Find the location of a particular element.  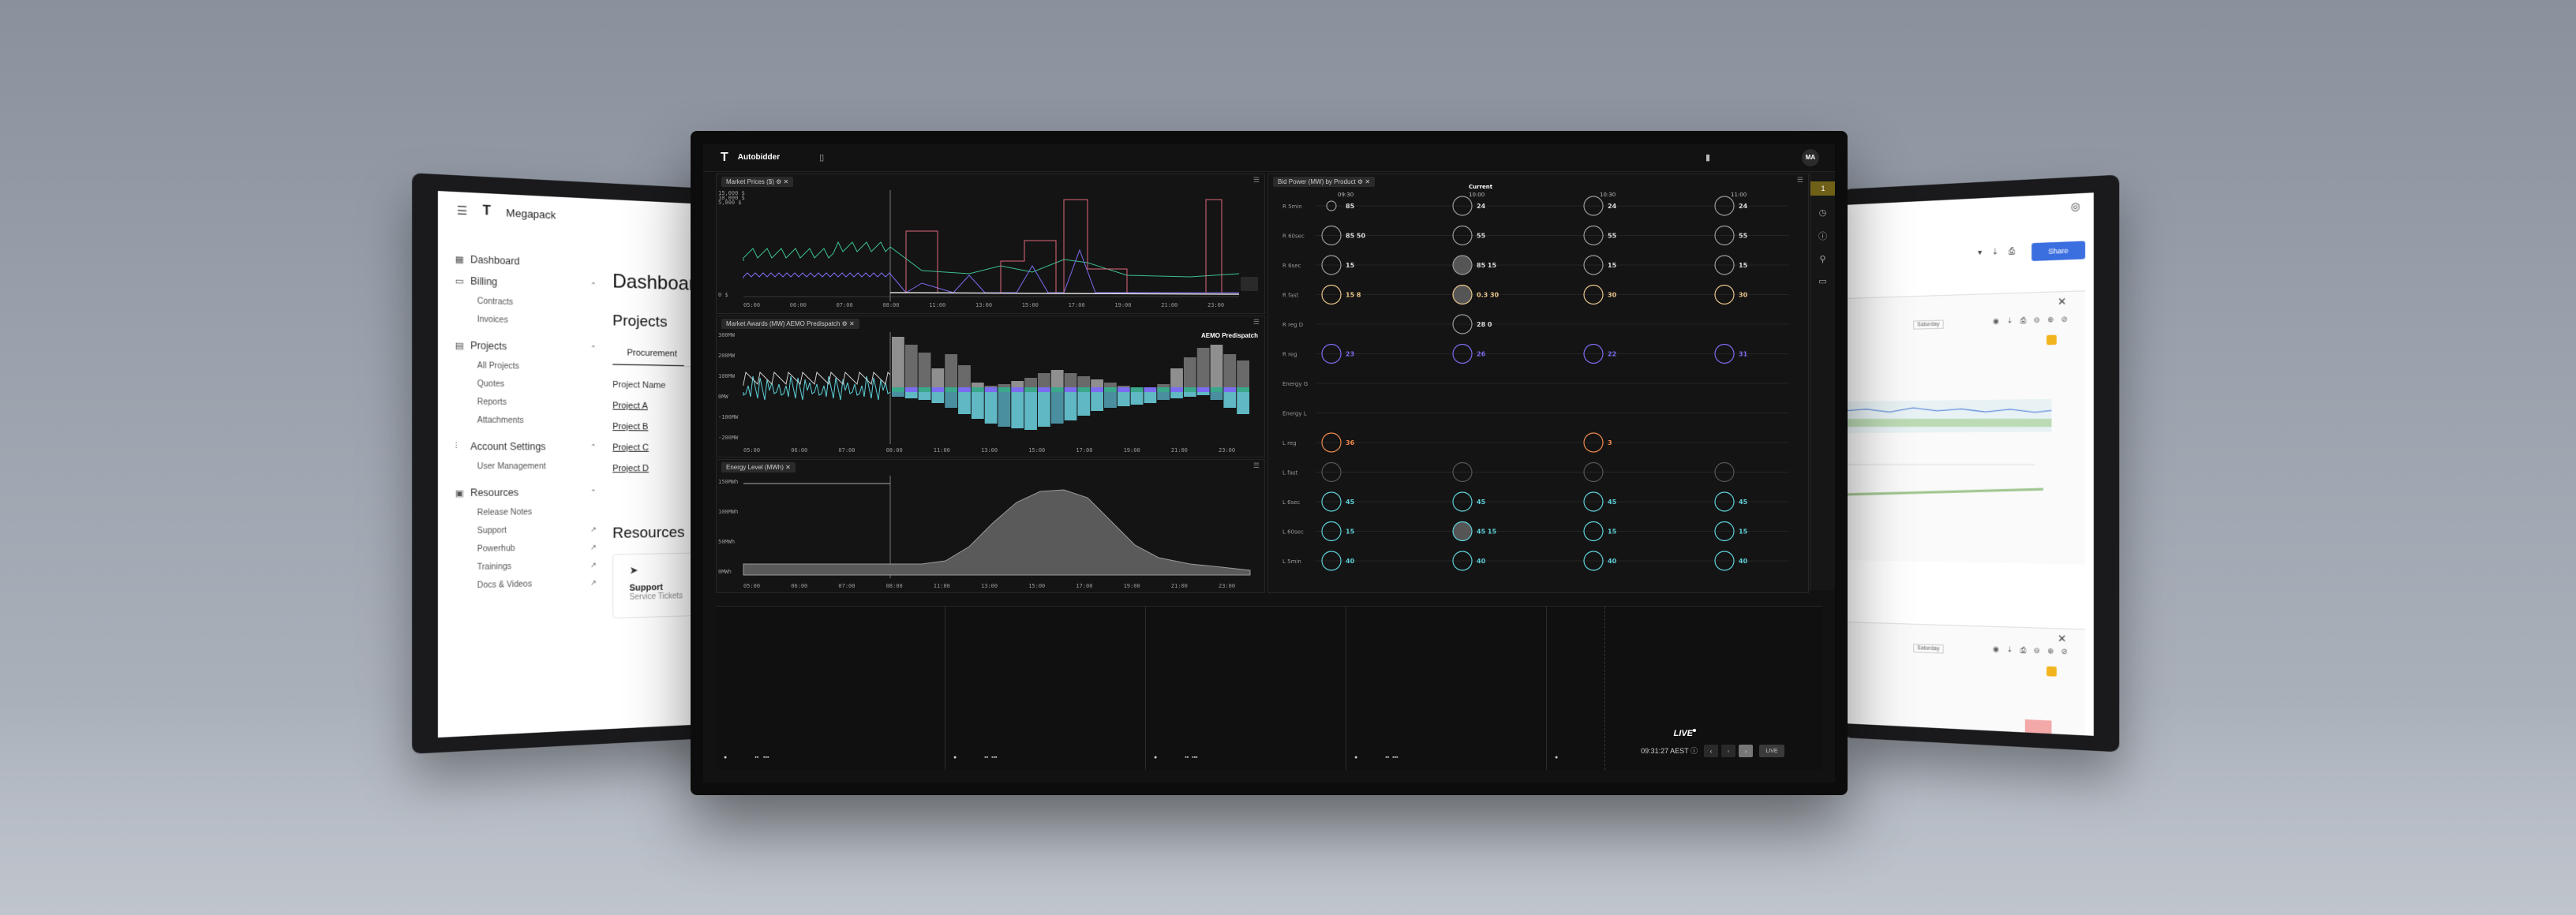

gamepad-icon: ▭ is located at coordinates (1822, 281).